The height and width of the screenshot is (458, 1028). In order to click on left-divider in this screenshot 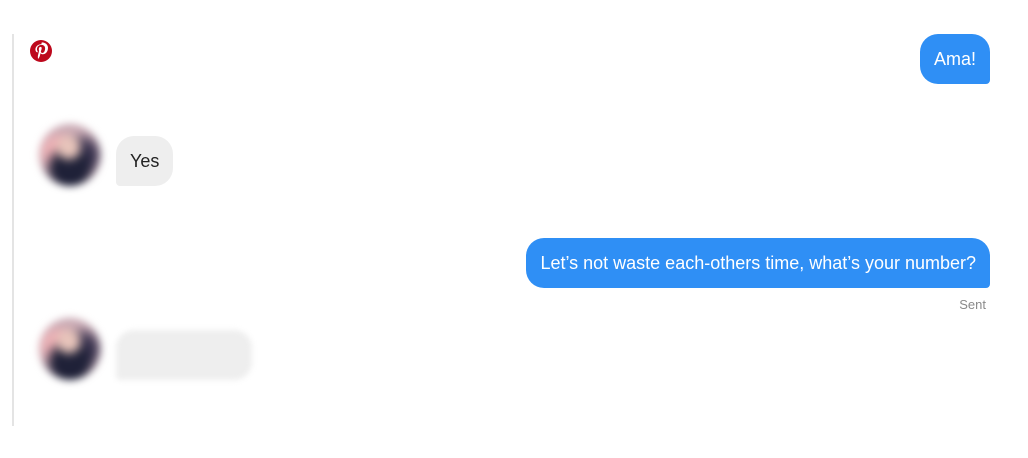, I will do `click(13, 230)`.